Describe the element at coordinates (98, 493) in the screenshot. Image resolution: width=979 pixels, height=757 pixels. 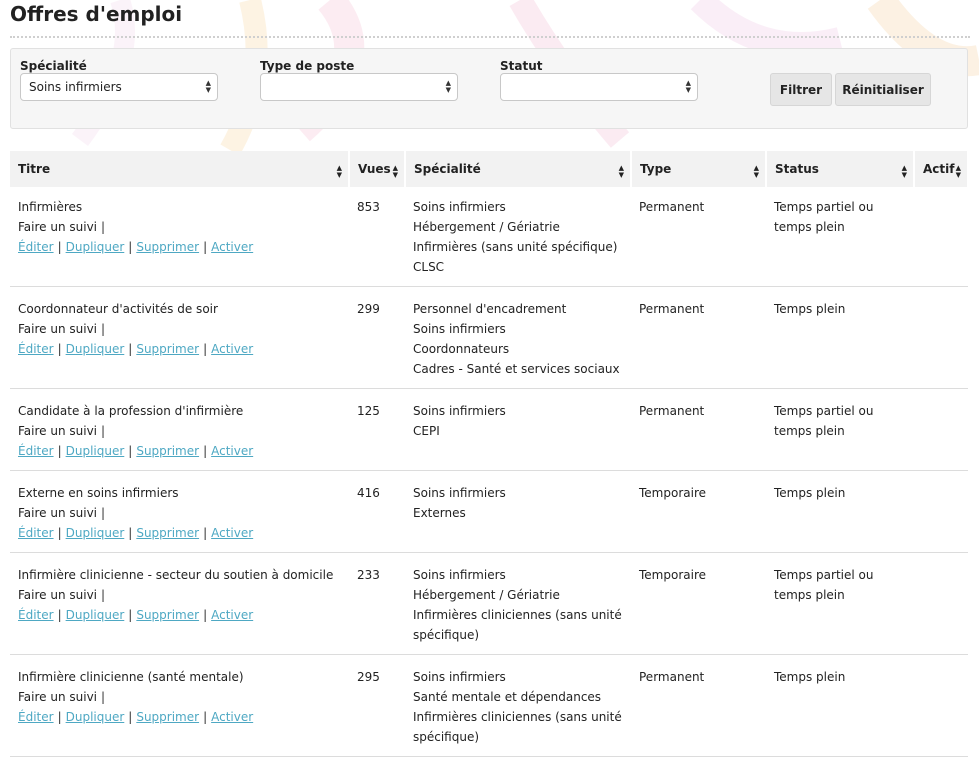
I see `job-title: Externe en soins infirmiers` at that location.